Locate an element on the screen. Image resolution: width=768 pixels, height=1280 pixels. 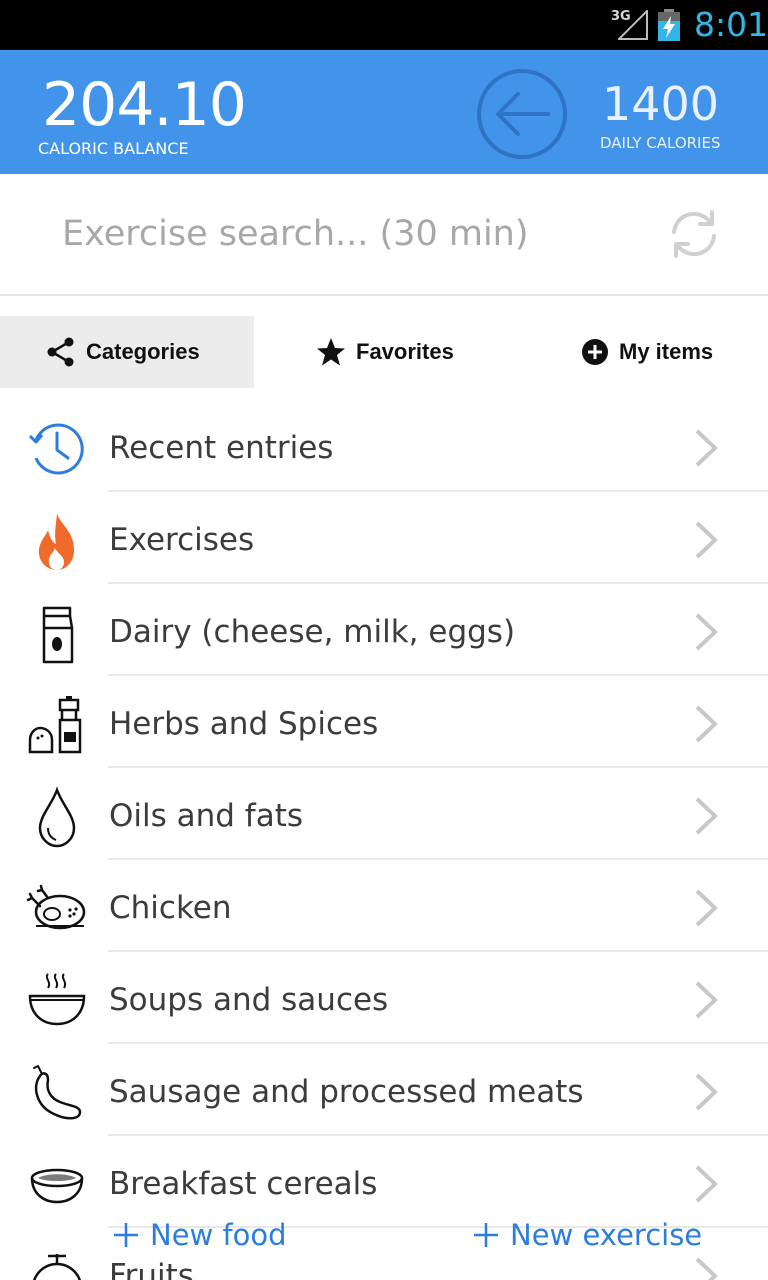
sausage-icon is located at coordinates (57, 1092).